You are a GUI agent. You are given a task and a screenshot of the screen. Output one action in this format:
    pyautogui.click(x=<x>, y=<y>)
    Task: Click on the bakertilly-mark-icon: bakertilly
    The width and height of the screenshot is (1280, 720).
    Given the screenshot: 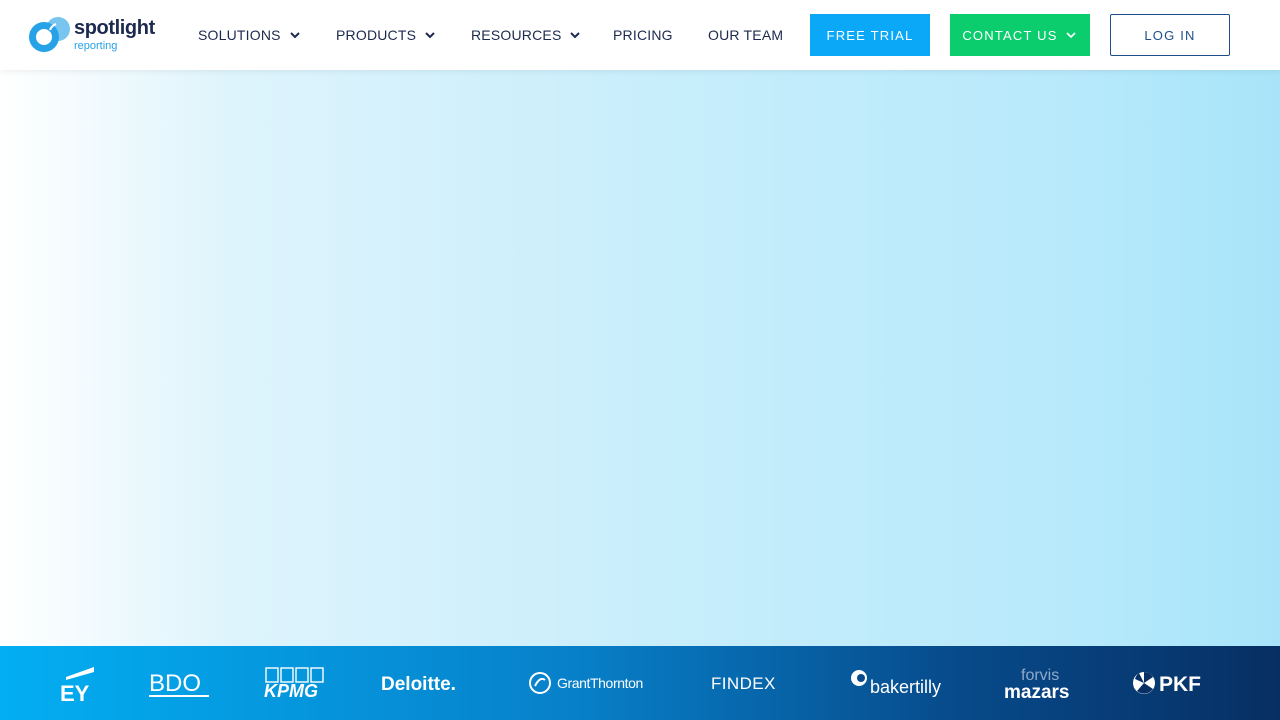 What is the action you would take?
    pyautogui.click(x=896, y=683)
    